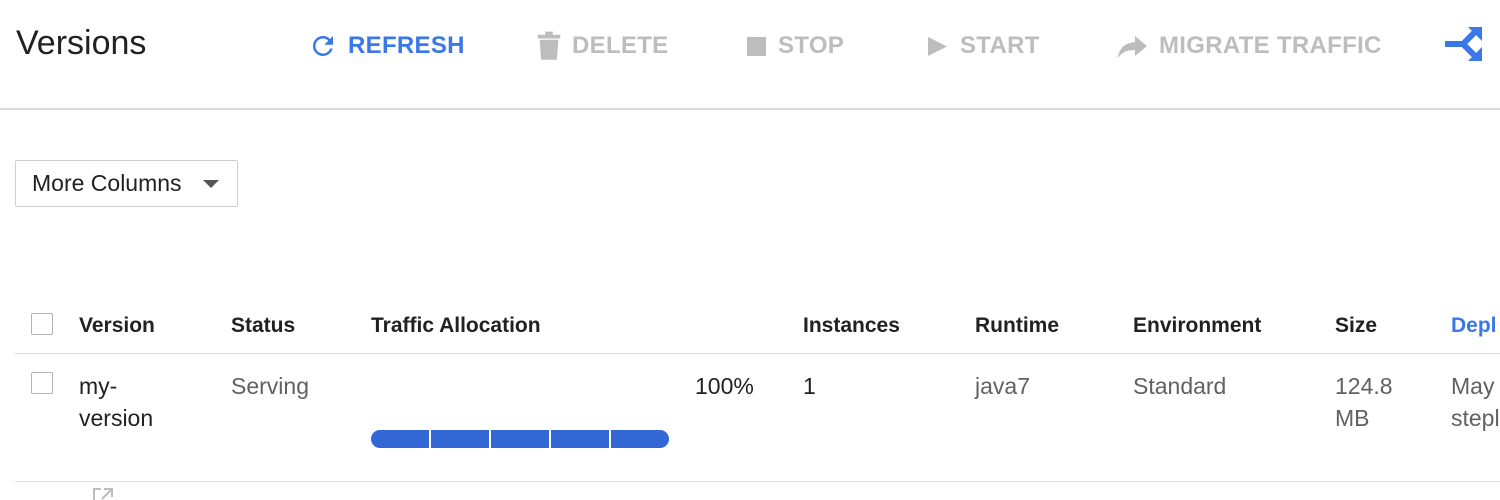 This screenshot has height=500, width=1500. What do you see at coordinates (1017, 326) in the screenshot?
I see `column-header-runtime: Runtime` at bounding box center [1017, 326].